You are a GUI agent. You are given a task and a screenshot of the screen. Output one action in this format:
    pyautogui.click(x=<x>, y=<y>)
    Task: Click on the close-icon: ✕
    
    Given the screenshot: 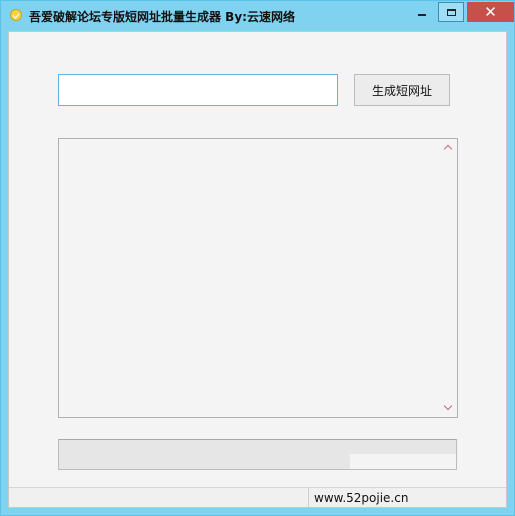 What is the action you would take?
    pyautogui.click(x=490, y=12)
    